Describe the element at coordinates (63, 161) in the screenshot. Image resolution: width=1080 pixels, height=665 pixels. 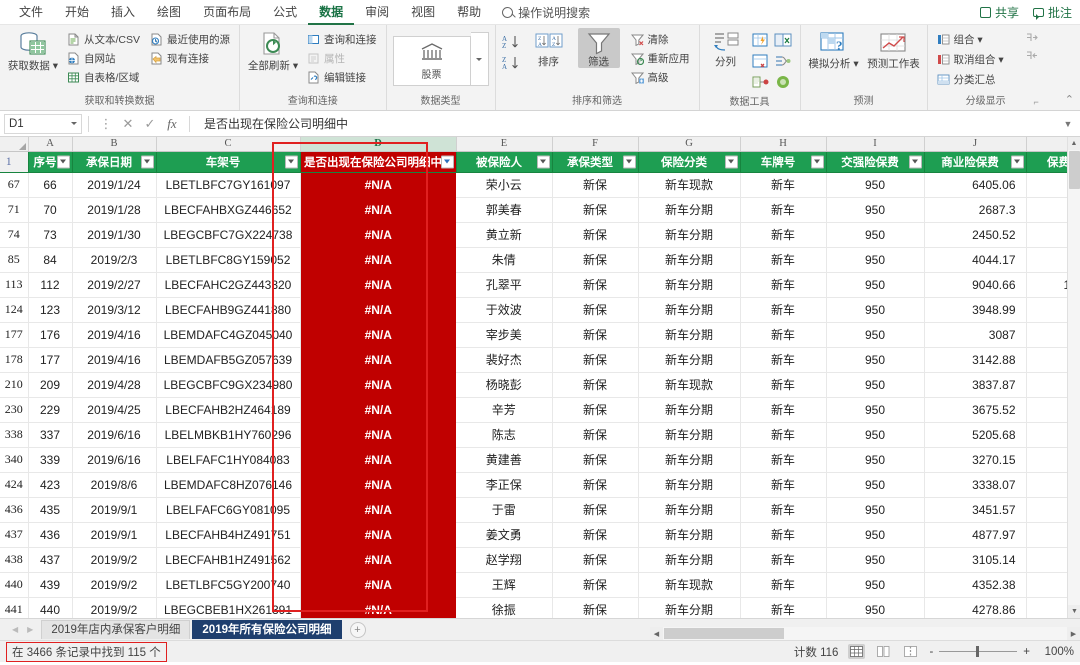
I see `filter-dropdown-a` at that location.